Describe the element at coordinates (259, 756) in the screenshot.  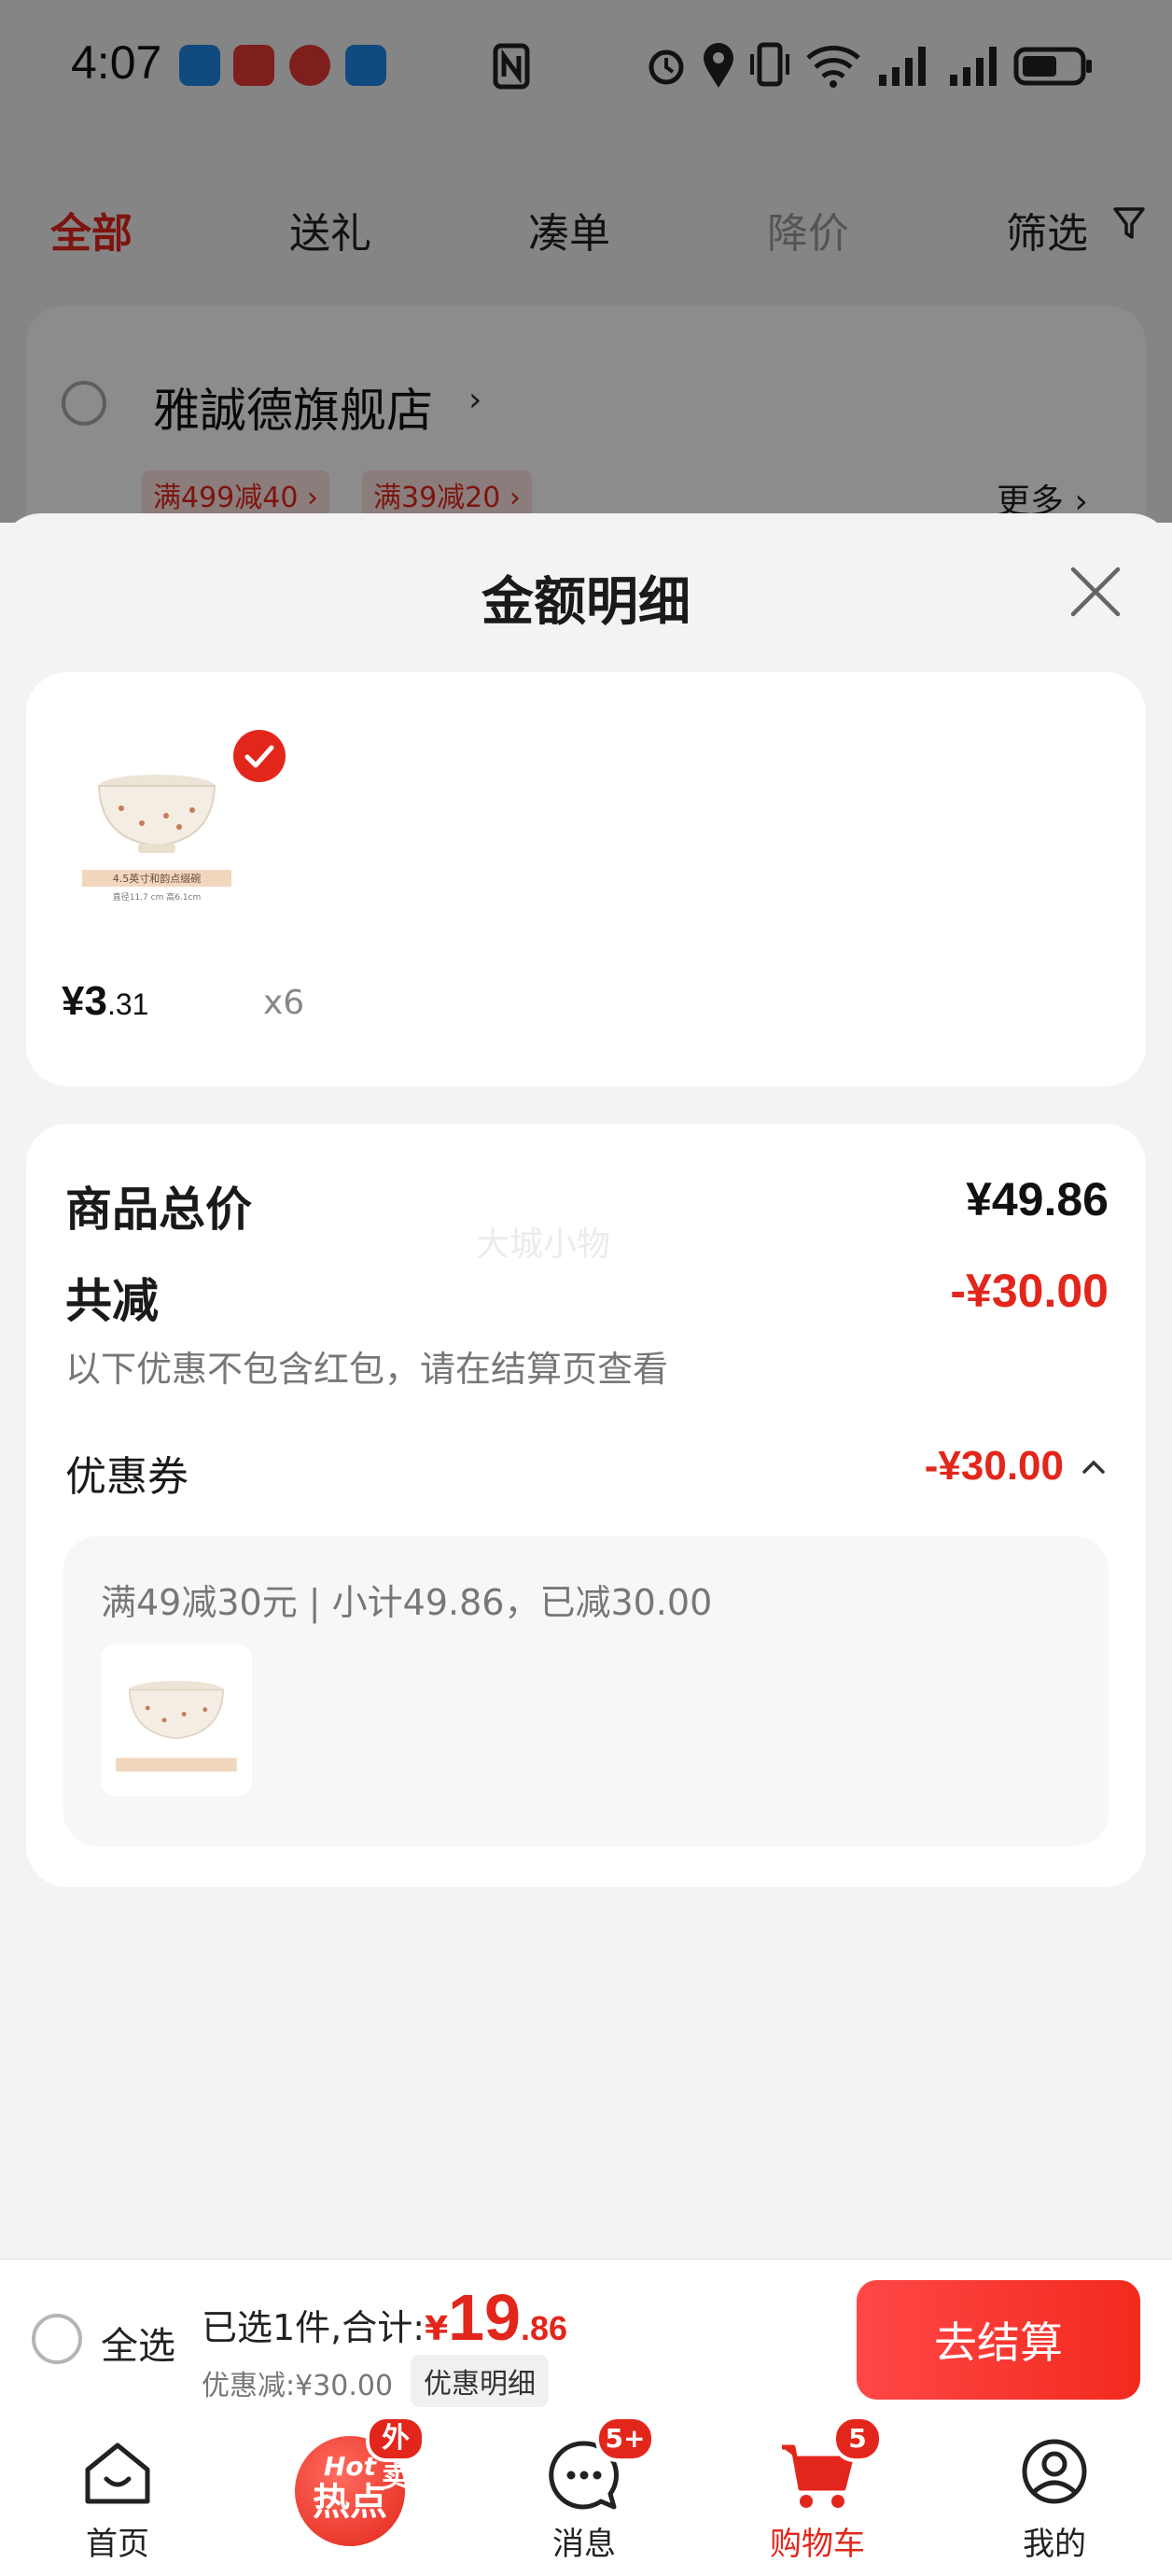
I see `item-checked-icon` at that location.